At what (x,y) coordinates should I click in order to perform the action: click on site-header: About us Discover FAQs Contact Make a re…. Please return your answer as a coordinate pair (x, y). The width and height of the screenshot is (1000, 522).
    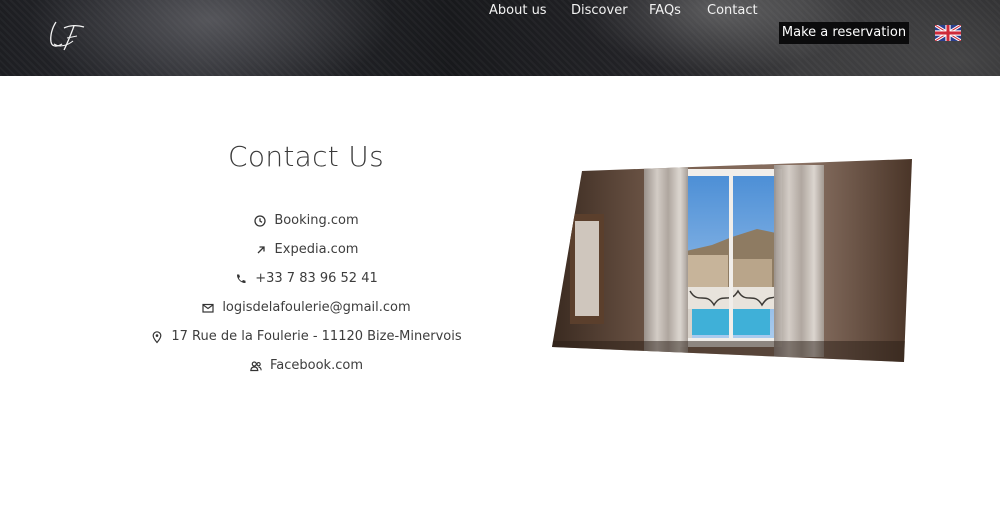
    Looking at the image, I should click on (500, 38).